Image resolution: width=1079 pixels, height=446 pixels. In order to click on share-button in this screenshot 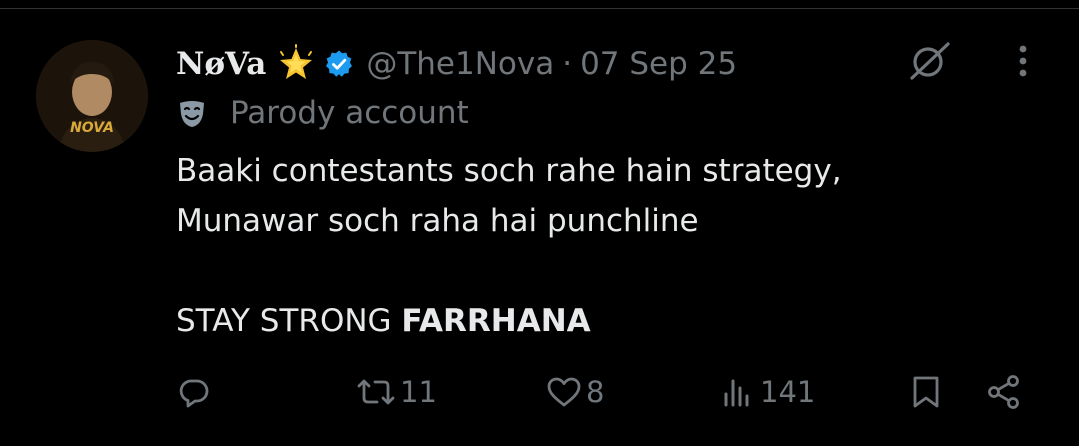, I will do `click(1004, 392)`.